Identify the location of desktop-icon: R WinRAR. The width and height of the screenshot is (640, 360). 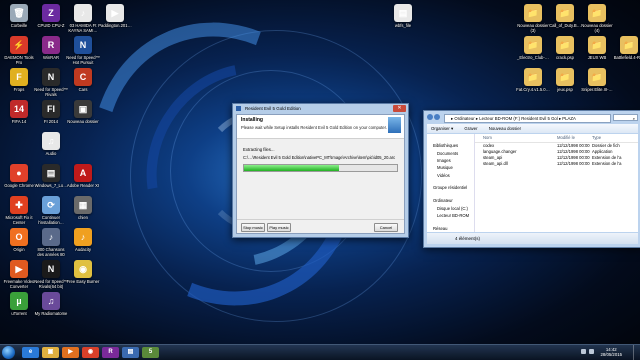
(51, 48).